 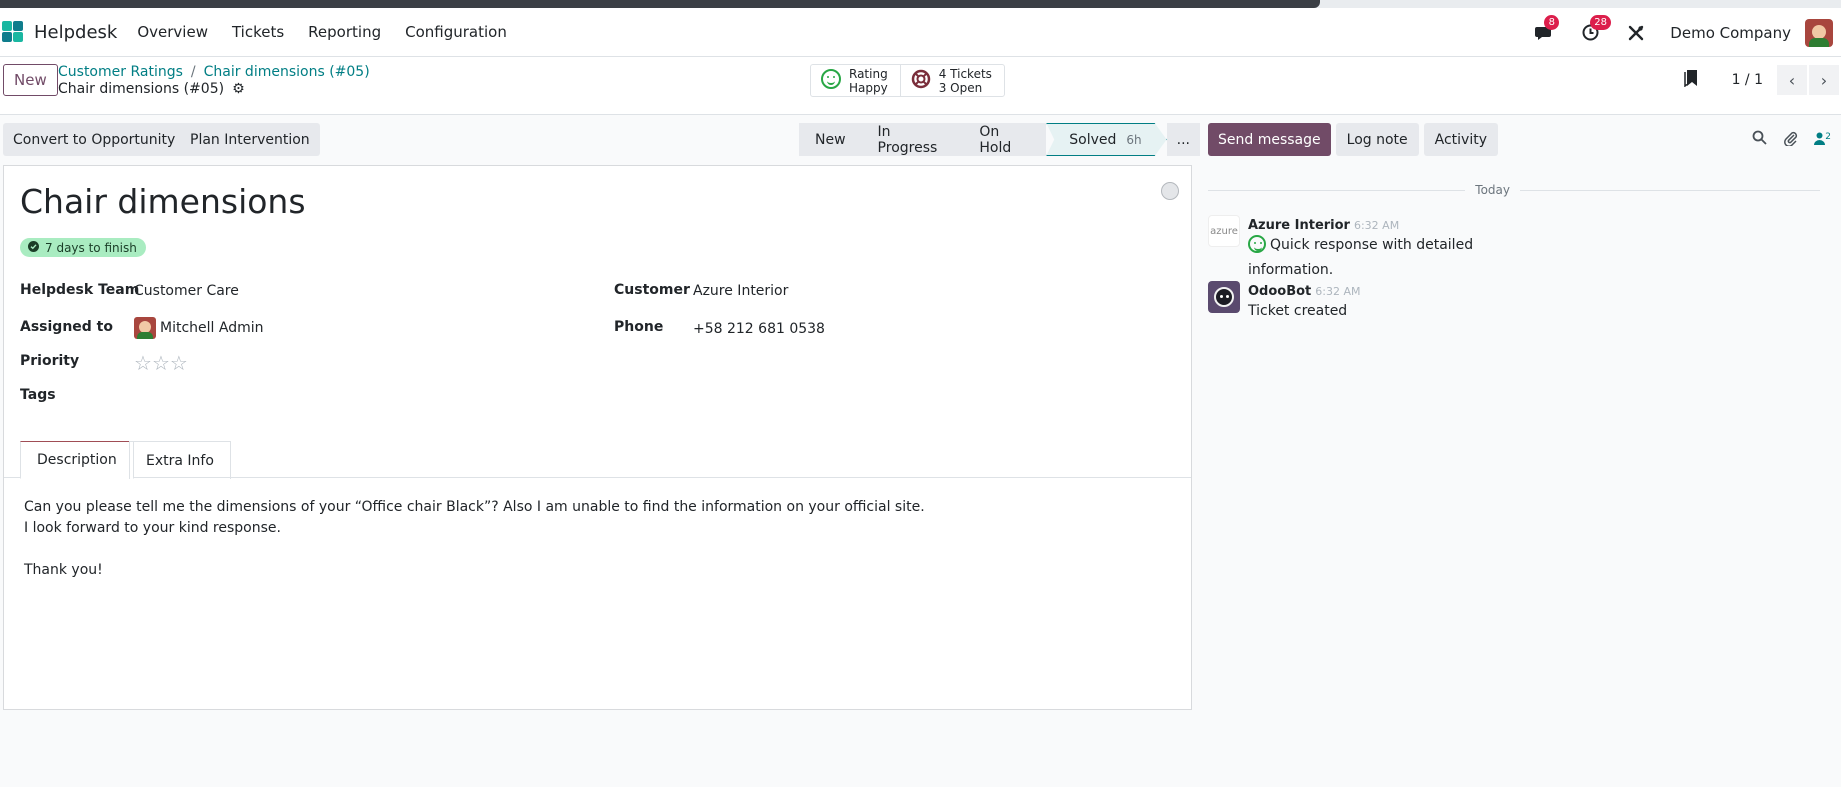 What do you see at coordinates (1552, 22) in the screenshot?
I see `messages-badge: 8` at bounding box center [1552, 22].